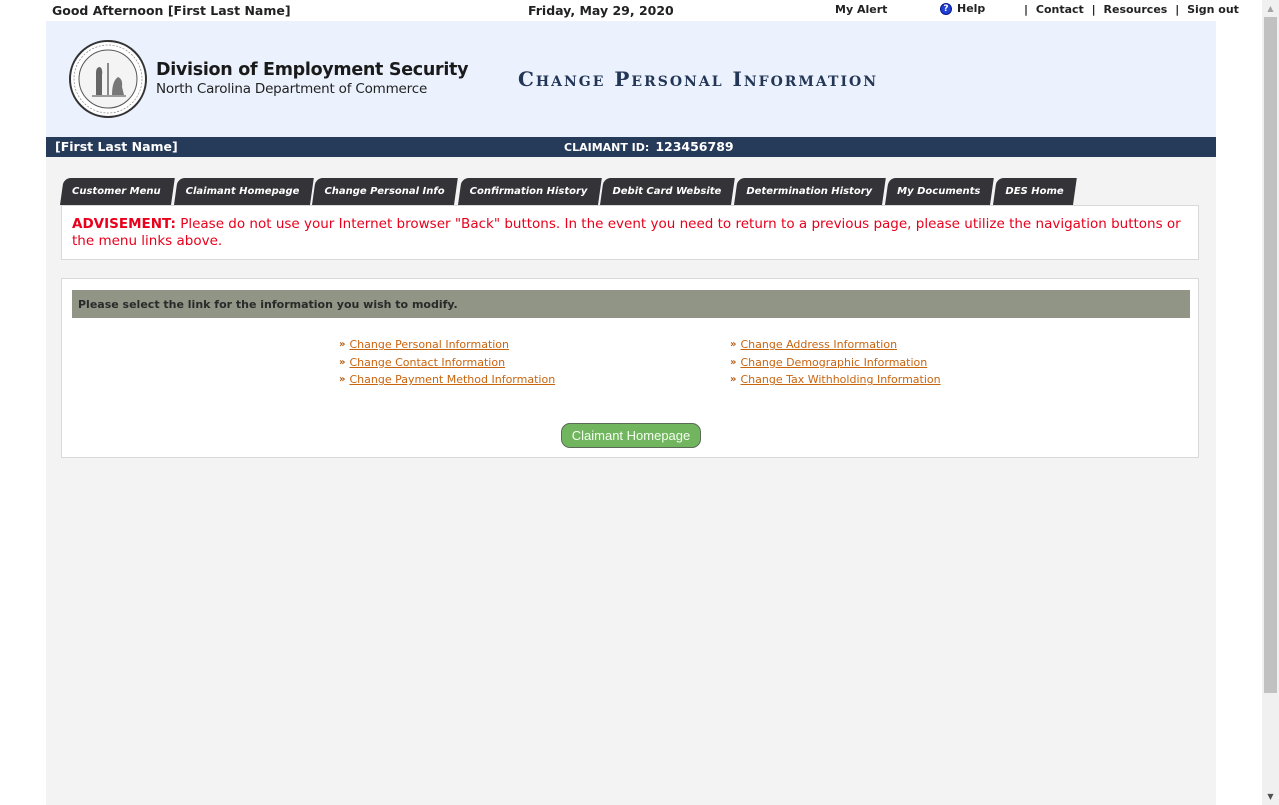 The width and height of the screenshot is (1279, 805). Describe the element at coordinates (698, 79) in the screenshot. I see `page-title: Change Personal Information` at that location.